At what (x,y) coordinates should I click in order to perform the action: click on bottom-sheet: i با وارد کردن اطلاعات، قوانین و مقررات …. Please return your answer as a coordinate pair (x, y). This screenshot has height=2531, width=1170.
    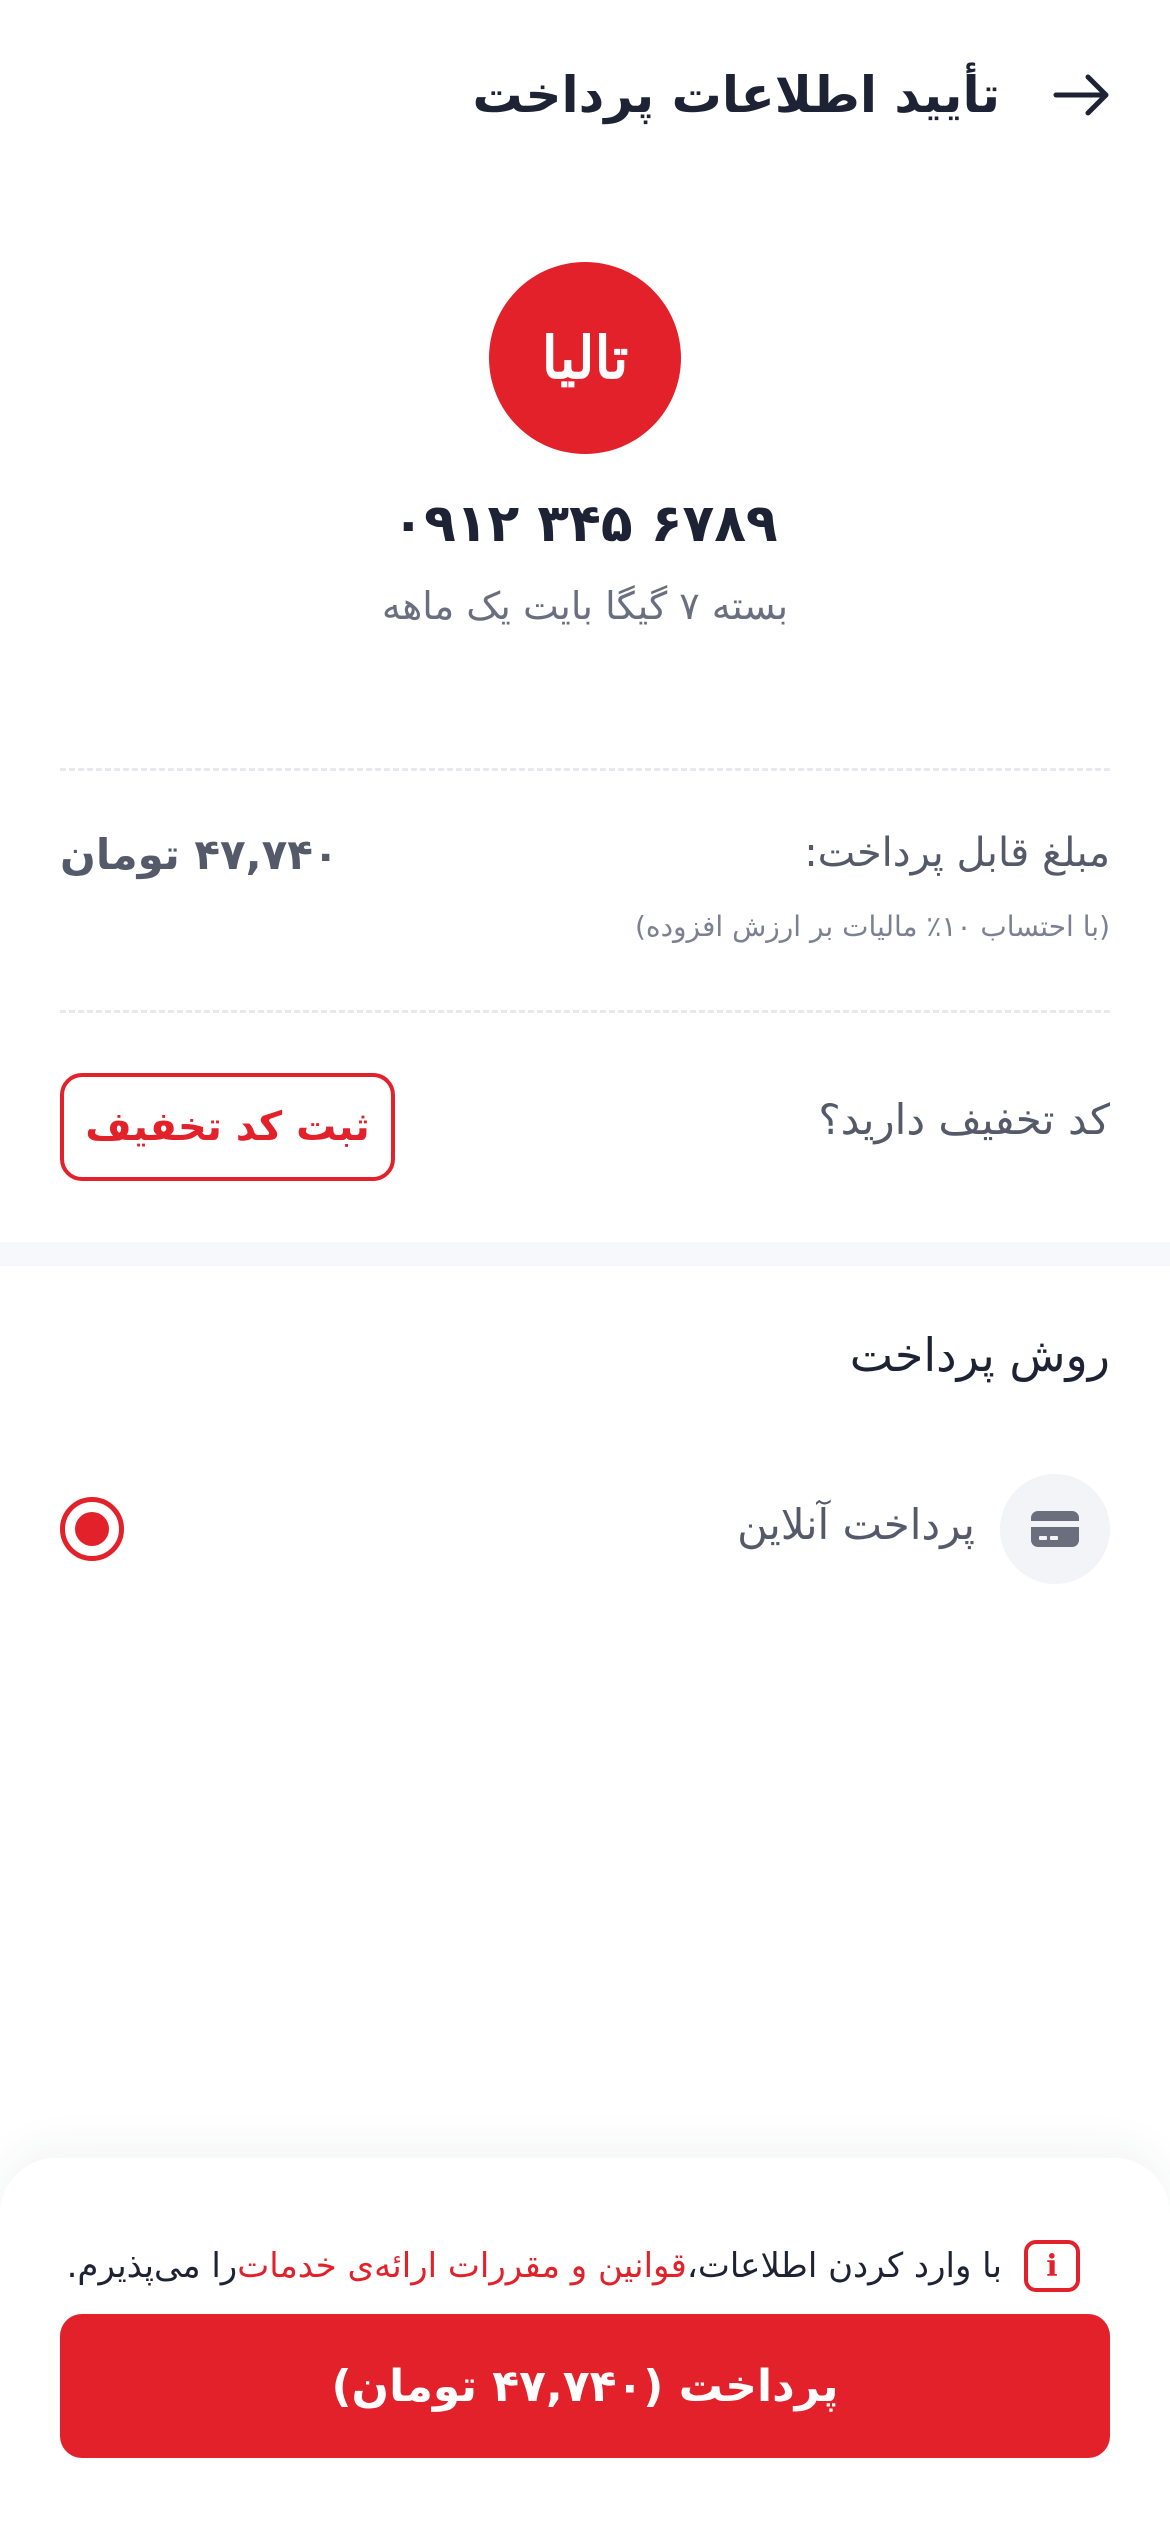
    Looking at the image, I should click on (585, 2344).